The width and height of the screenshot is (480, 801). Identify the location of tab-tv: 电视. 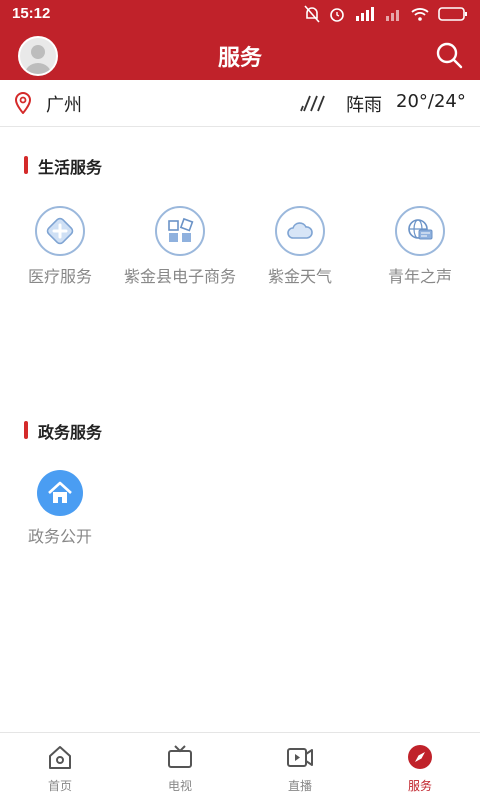
(180, 767).